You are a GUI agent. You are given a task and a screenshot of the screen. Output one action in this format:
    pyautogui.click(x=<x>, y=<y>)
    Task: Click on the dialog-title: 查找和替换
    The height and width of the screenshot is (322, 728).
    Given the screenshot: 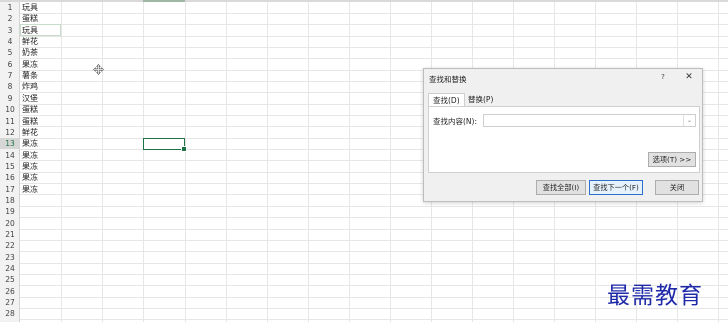 What is the action you would take?
    pyautogui.click(x=448, y=79)
    